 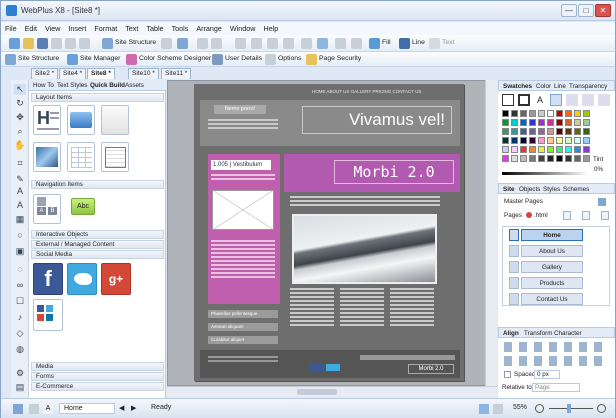 What do you see at coordinates (115, 120) in the screenshot?
I see `button-item` at bounding box center [115, 120].